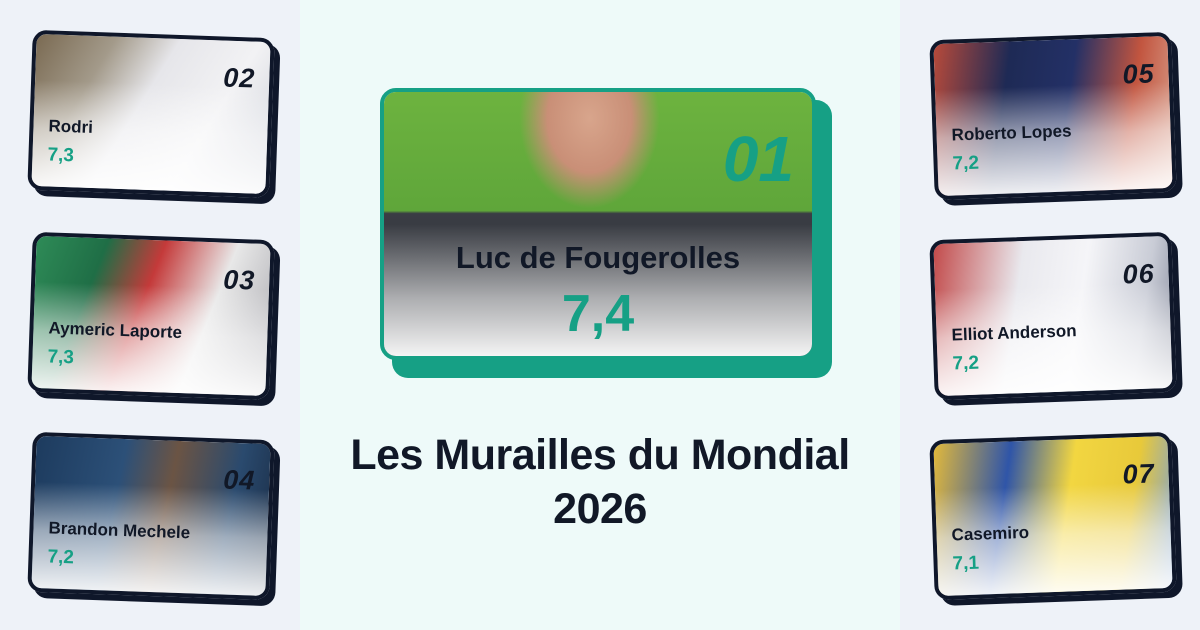 This screenshot has height=630, width=1200. Describe the element at coordinates (1053, 316) in the screenshot. I see `player-card-06: 06 Elliot Anderson 7,2` at that location.